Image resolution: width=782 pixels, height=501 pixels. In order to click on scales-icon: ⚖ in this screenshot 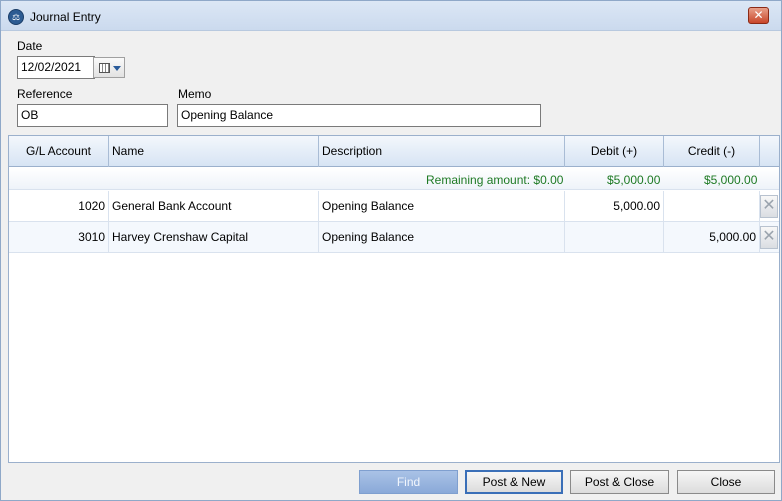, I will do `click(16, 17)`.